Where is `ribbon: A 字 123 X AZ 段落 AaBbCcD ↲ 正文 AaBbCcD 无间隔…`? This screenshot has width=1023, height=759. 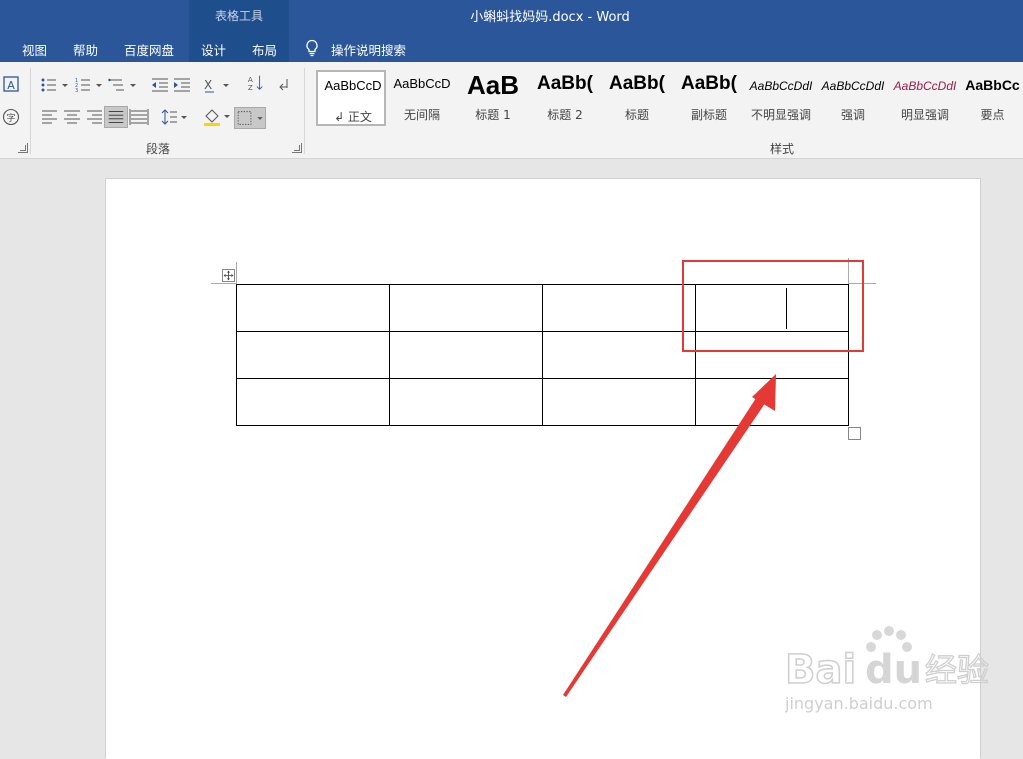 ribbon: A 字 123 X AZ 段落 AaBbCcD ↲ 正文 AaBbCcD 无间隔… is located at coordinates (511, 110).